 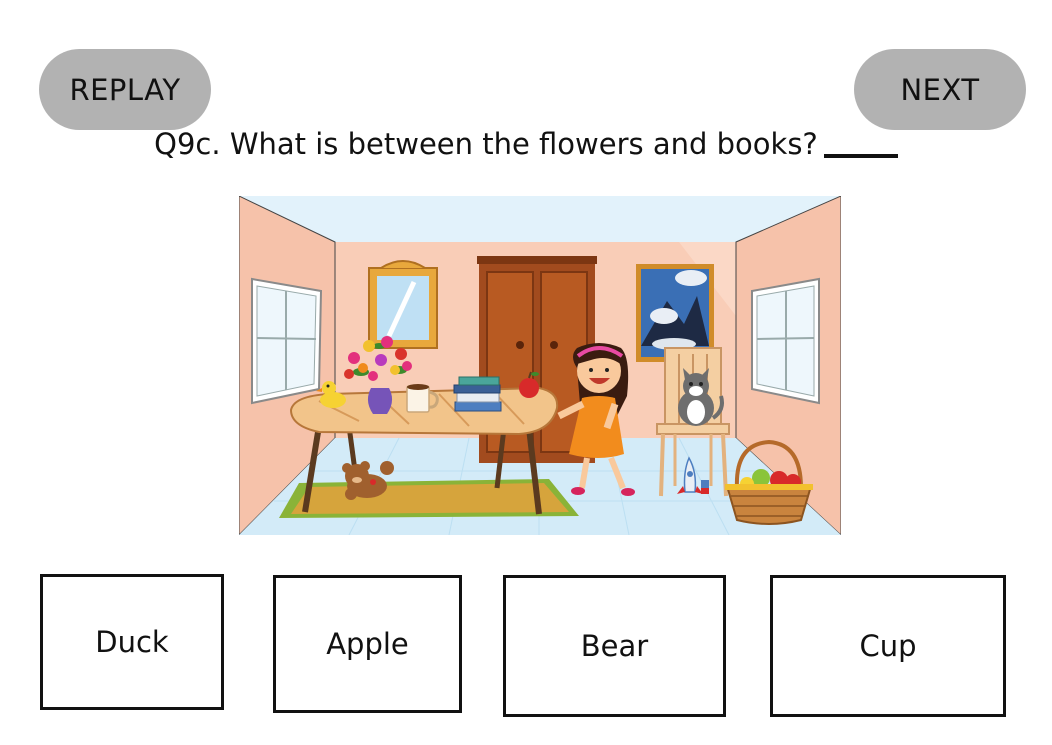 I want to click on answer-option-bear: Bear, so click(x=614, y=646).